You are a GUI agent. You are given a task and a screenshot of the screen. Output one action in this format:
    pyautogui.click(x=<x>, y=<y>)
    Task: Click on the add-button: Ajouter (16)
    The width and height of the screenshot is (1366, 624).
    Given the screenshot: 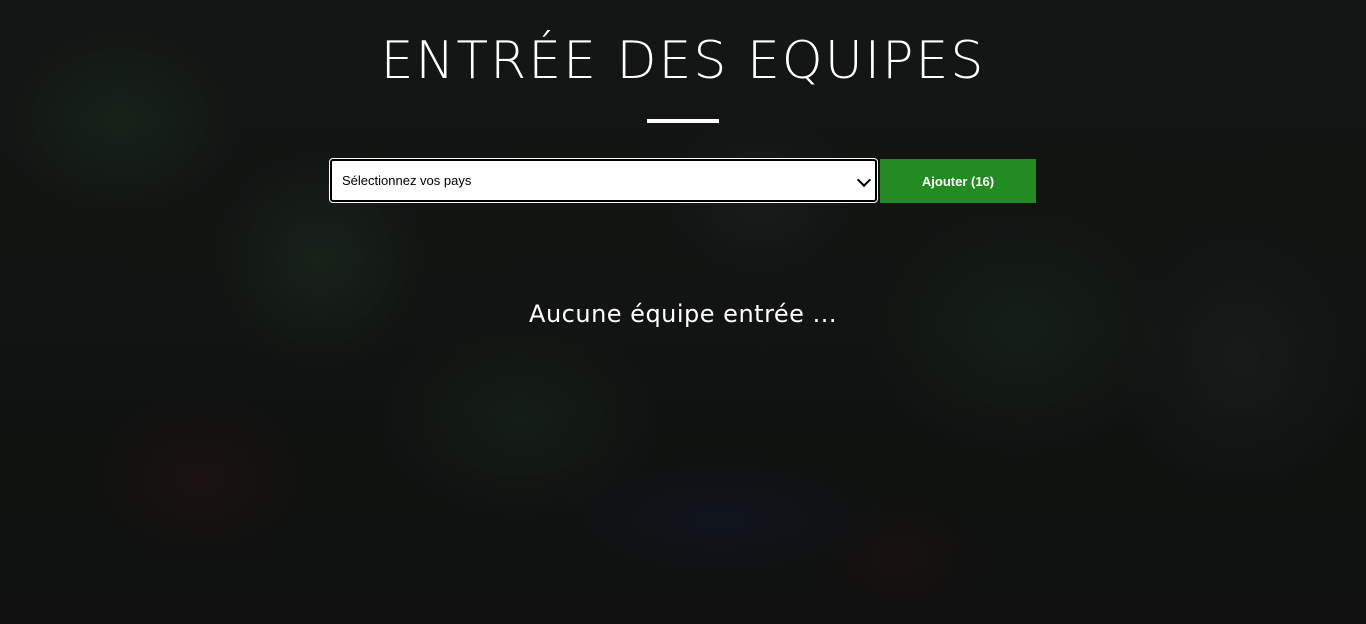 What is the action you would take?
    pyautogui.click(x=958, y=181)
    